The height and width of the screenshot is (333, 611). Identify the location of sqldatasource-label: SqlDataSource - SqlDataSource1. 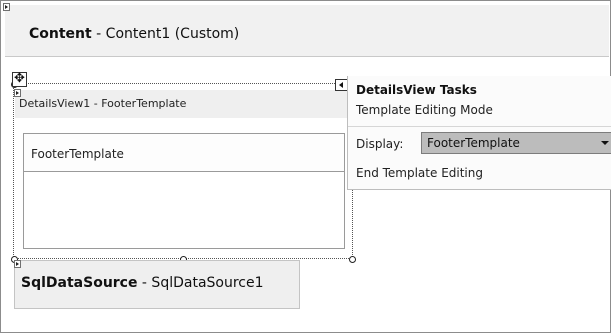
(142, 283).